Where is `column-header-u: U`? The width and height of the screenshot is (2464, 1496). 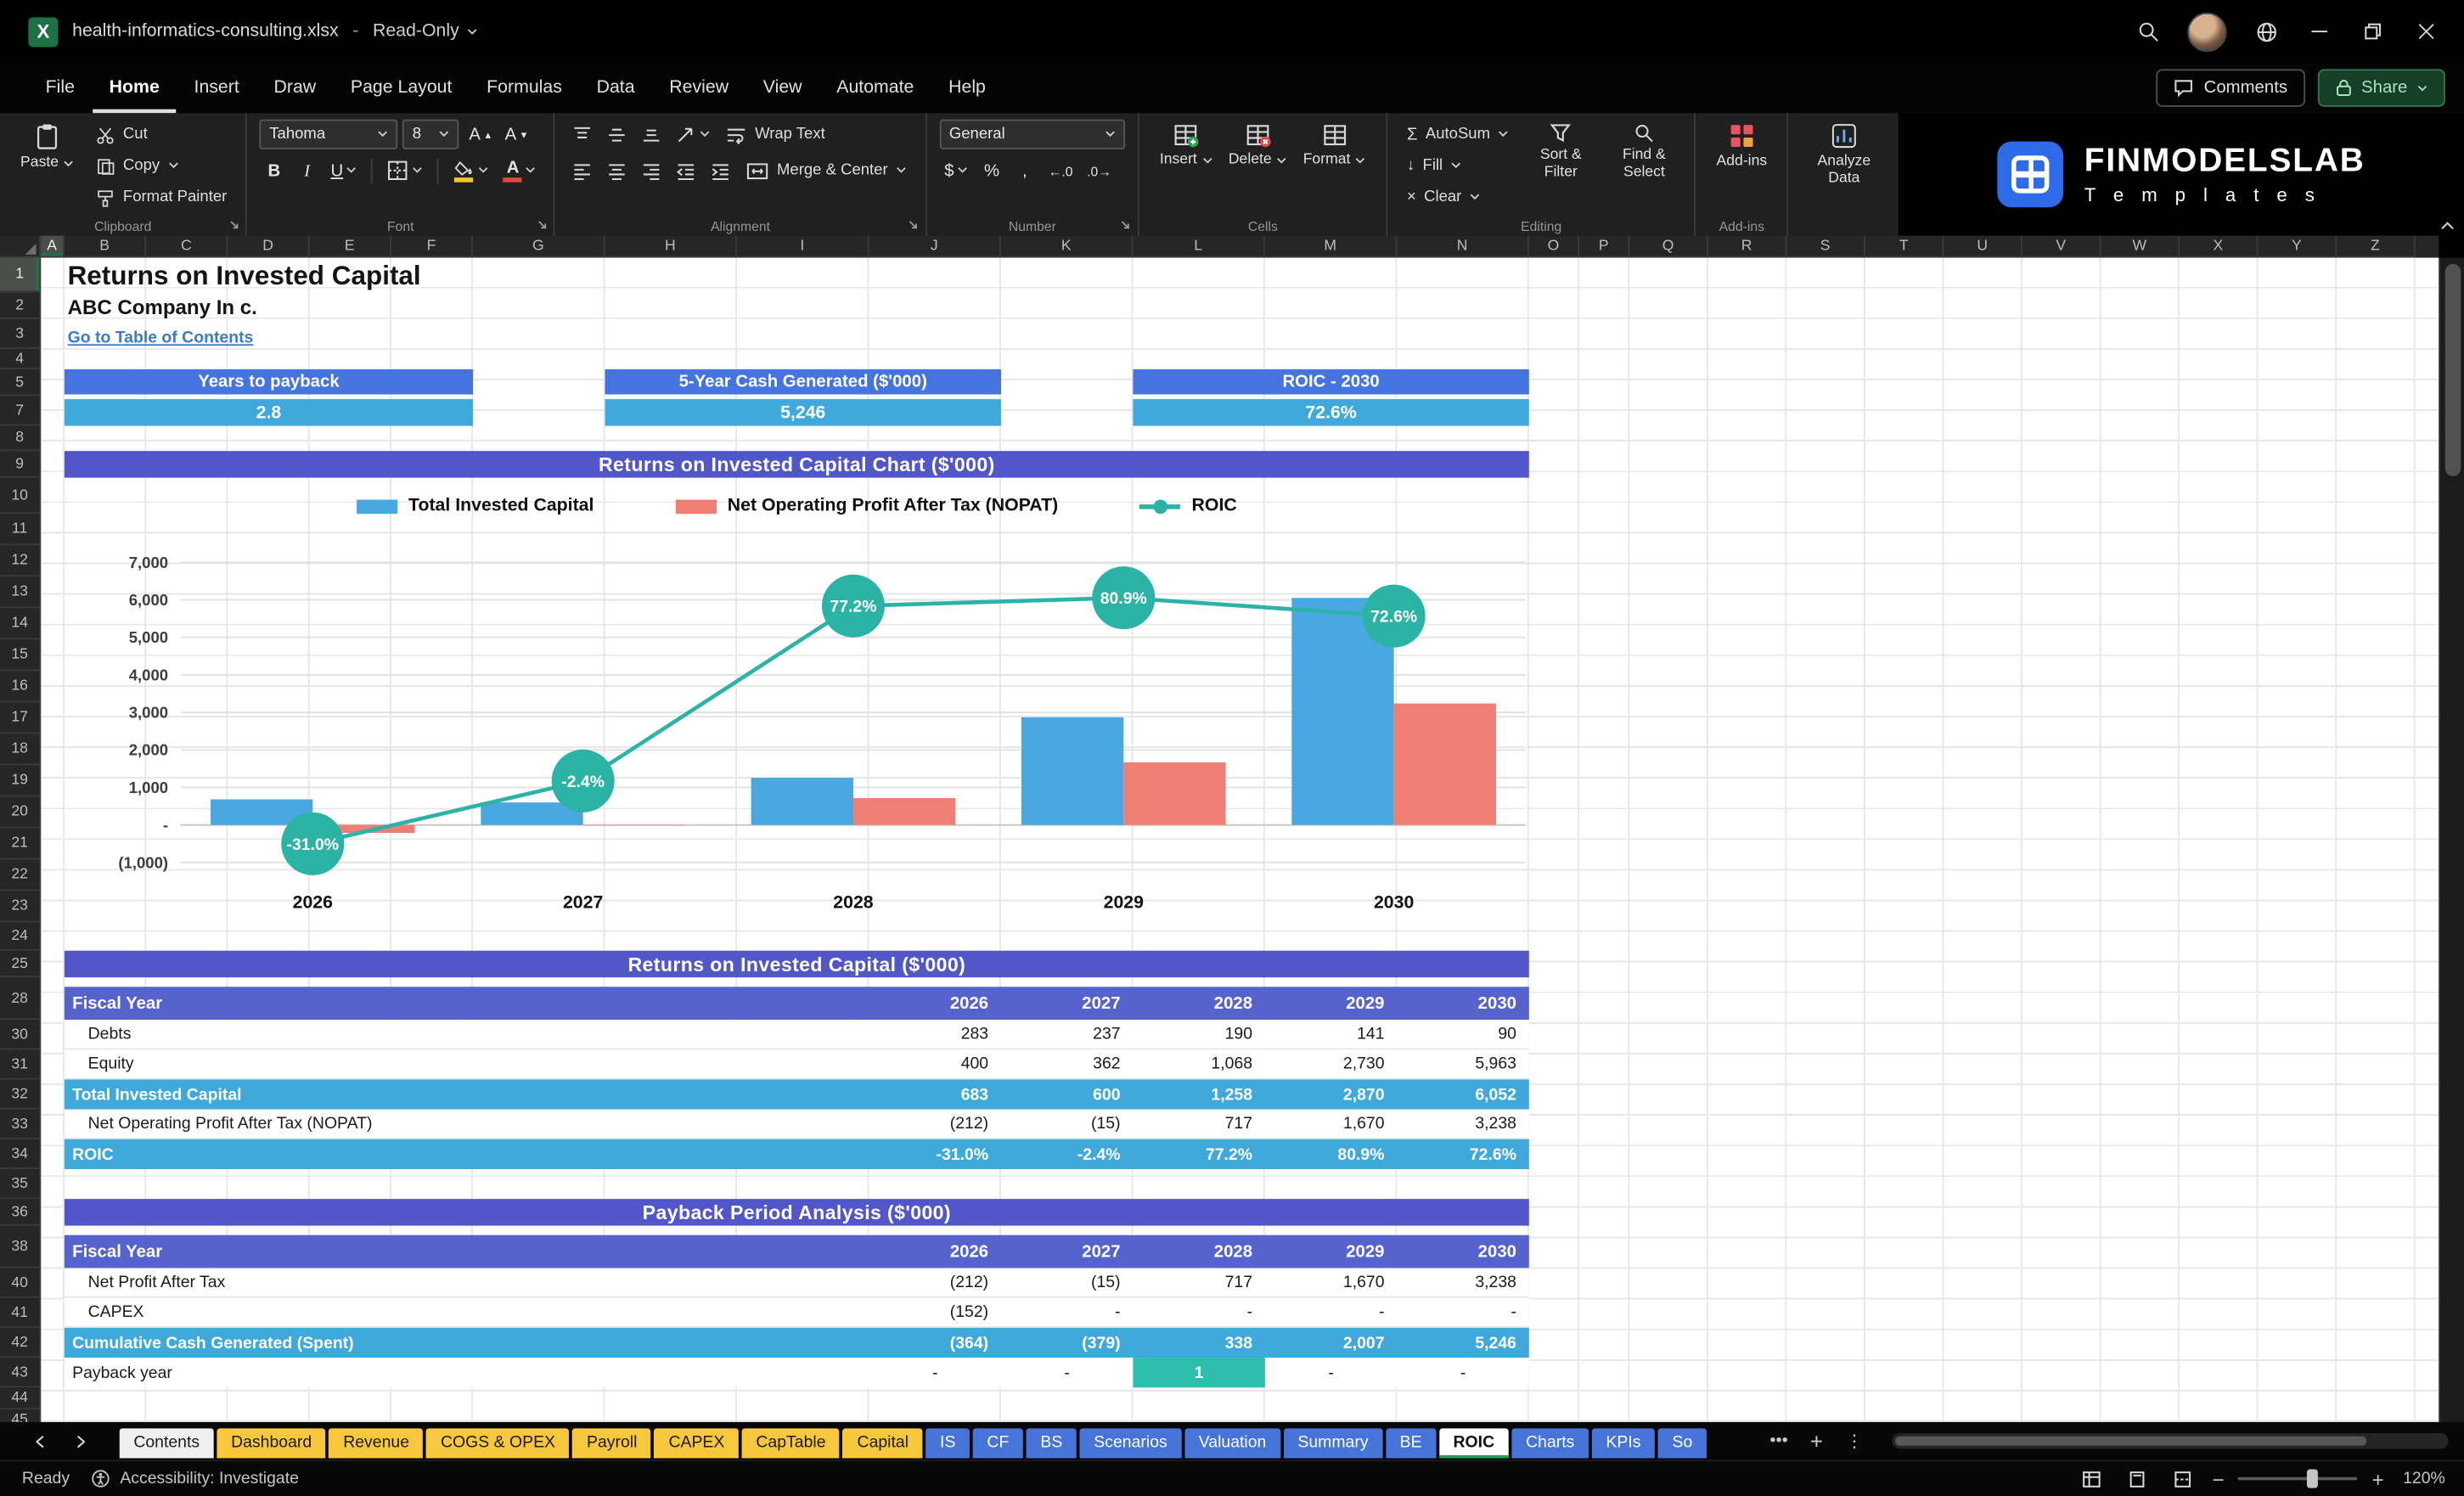 column-header-u: U is located at coordinates (1983, 246).